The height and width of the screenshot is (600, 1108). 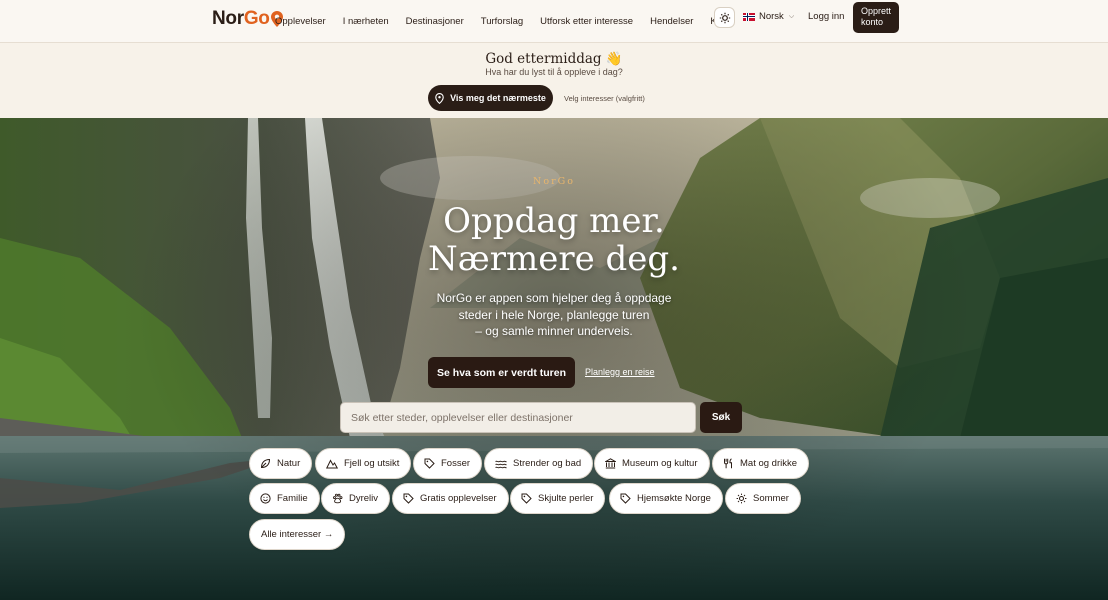 What do you see at coordinates (554, 72) in the screenshot?
I see `greeting-subtitle: Hva har du lyst til å oppleve i dag?` at bounding box center [554, 72].